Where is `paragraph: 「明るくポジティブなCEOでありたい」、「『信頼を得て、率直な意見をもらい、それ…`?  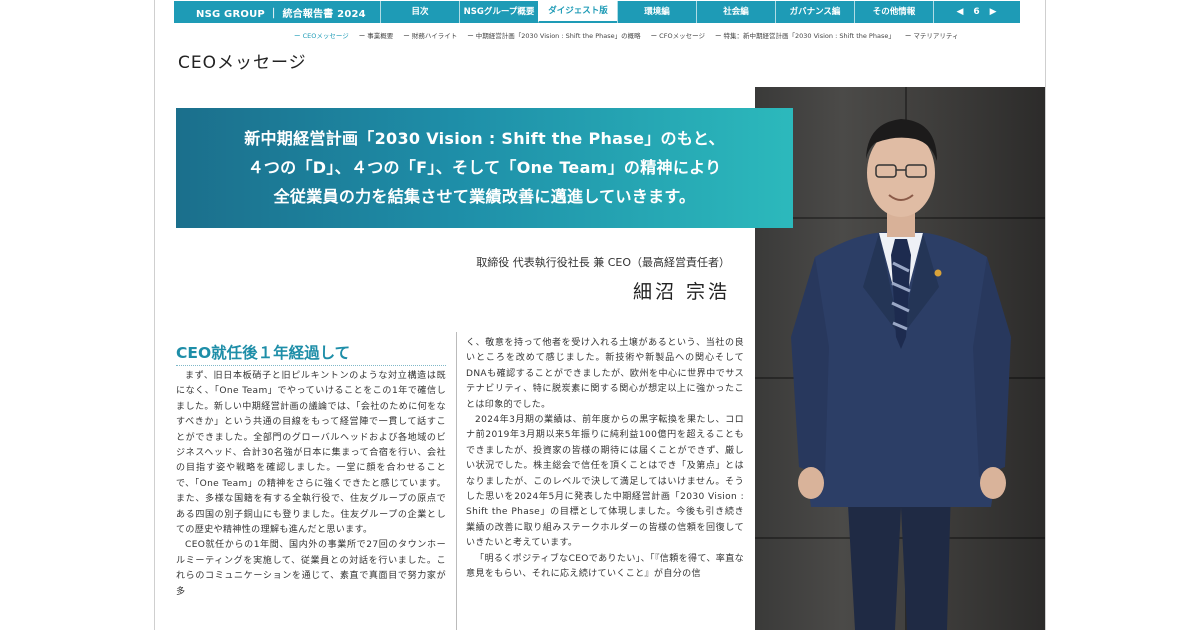 paragraph: 「明るくポジティブなCEOでありたい」、「『信頼を得て、率直な意見をもらい、それ… is located at coordinates (605, 566).